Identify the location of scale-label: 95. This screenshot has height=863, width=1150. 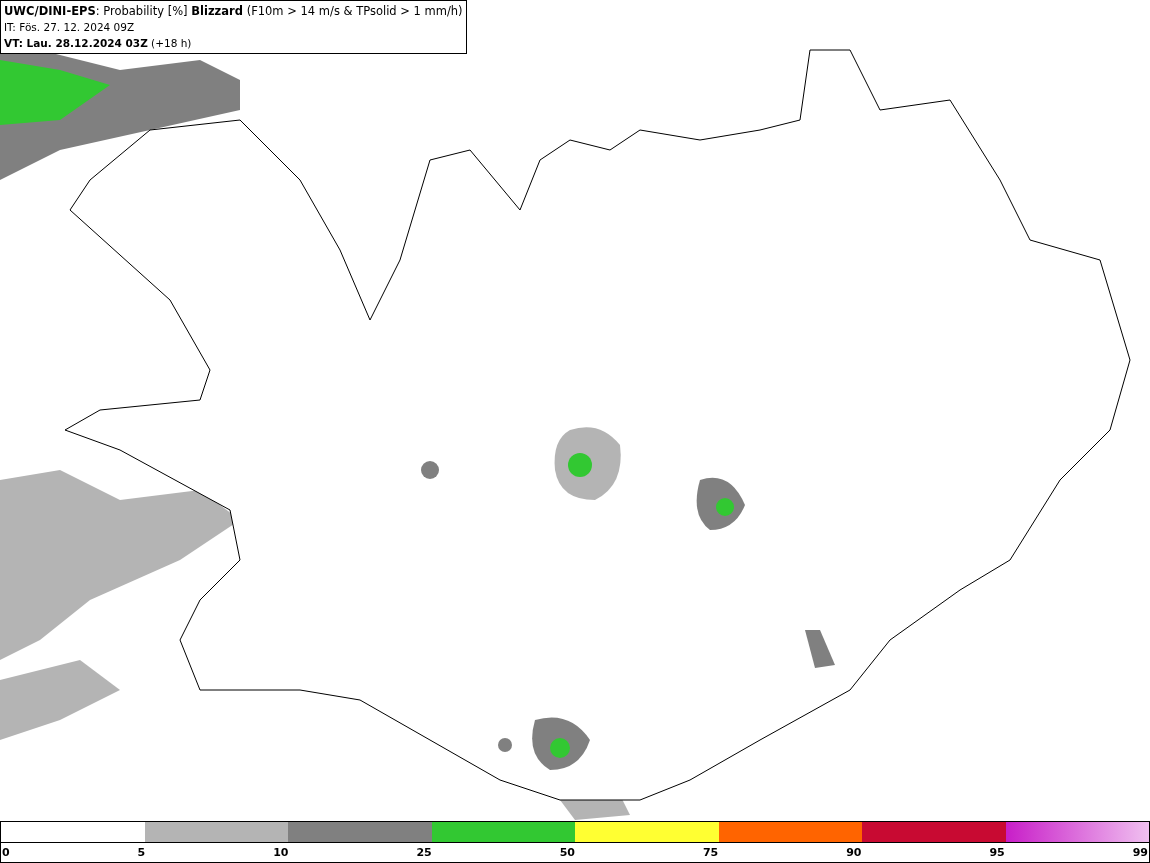
(997, 853).